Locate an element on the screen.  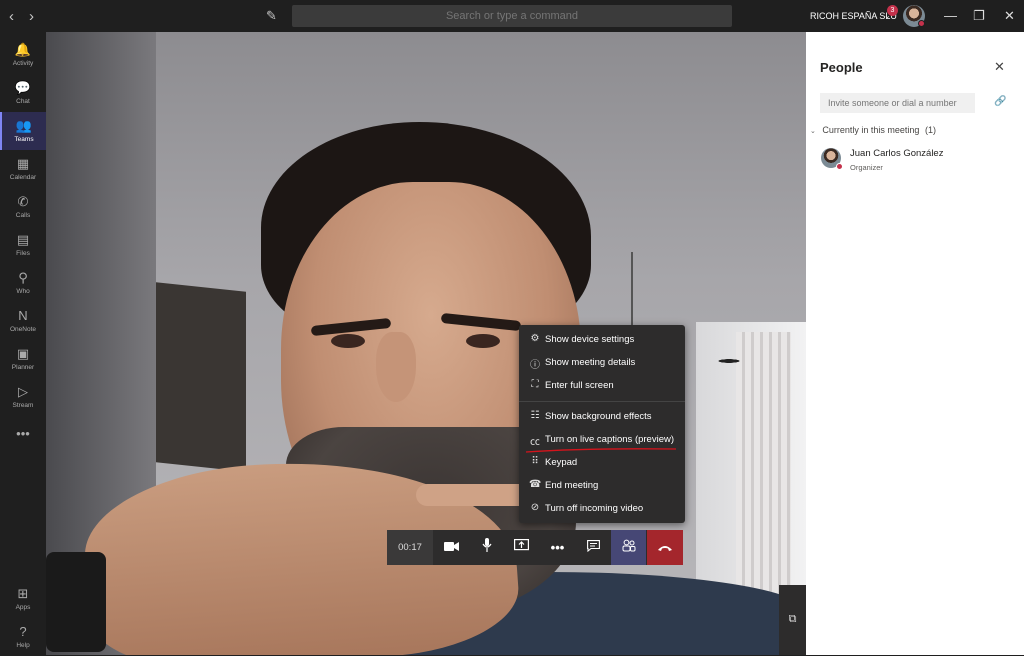
menu-item-background-effects: ☷ Show background effects is located at coordinates (602, 416).